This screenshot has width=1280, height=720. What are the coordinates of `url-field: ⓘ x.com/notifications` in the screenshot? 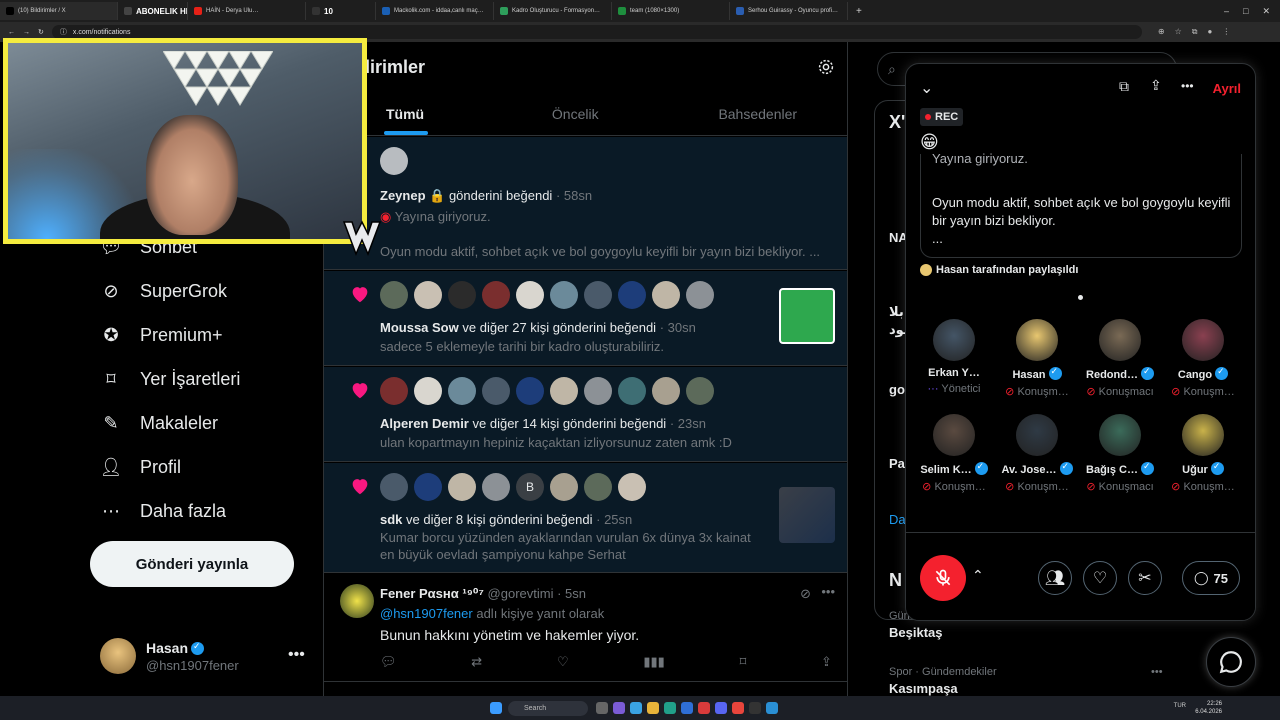 It's located at (596, 32).